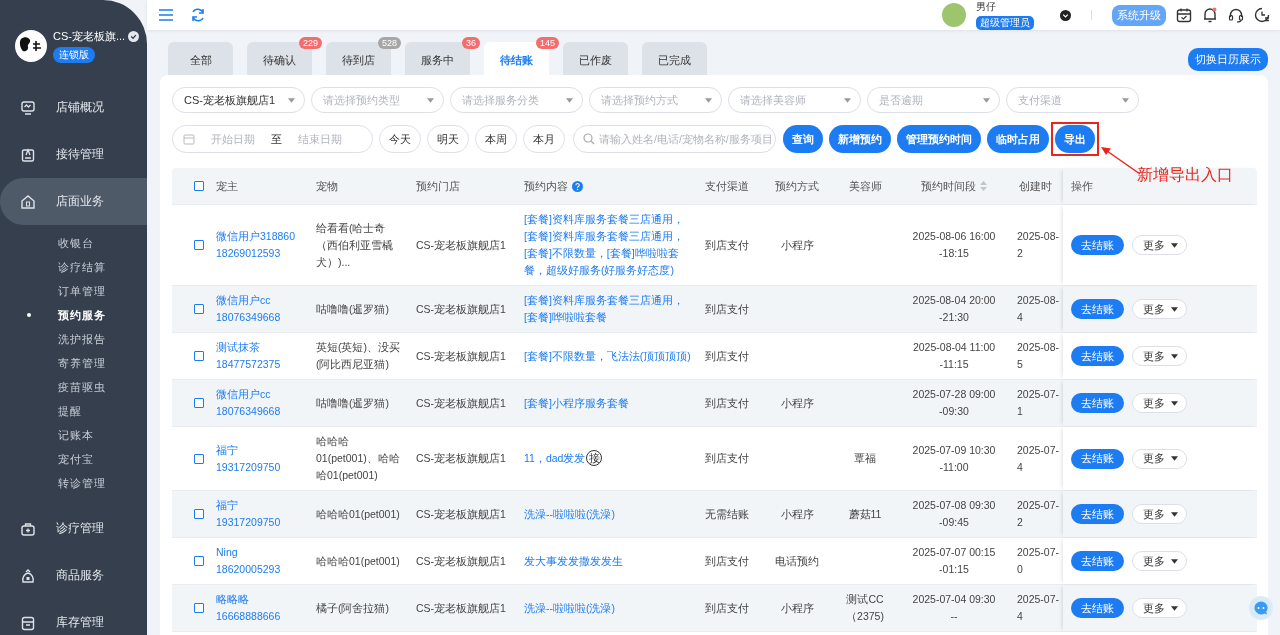 The height and width of the screenshot is (635, 1280). I want to click on search-field: 请输入姓名/电话/宠物名称/服务项目, so click(674, 139).